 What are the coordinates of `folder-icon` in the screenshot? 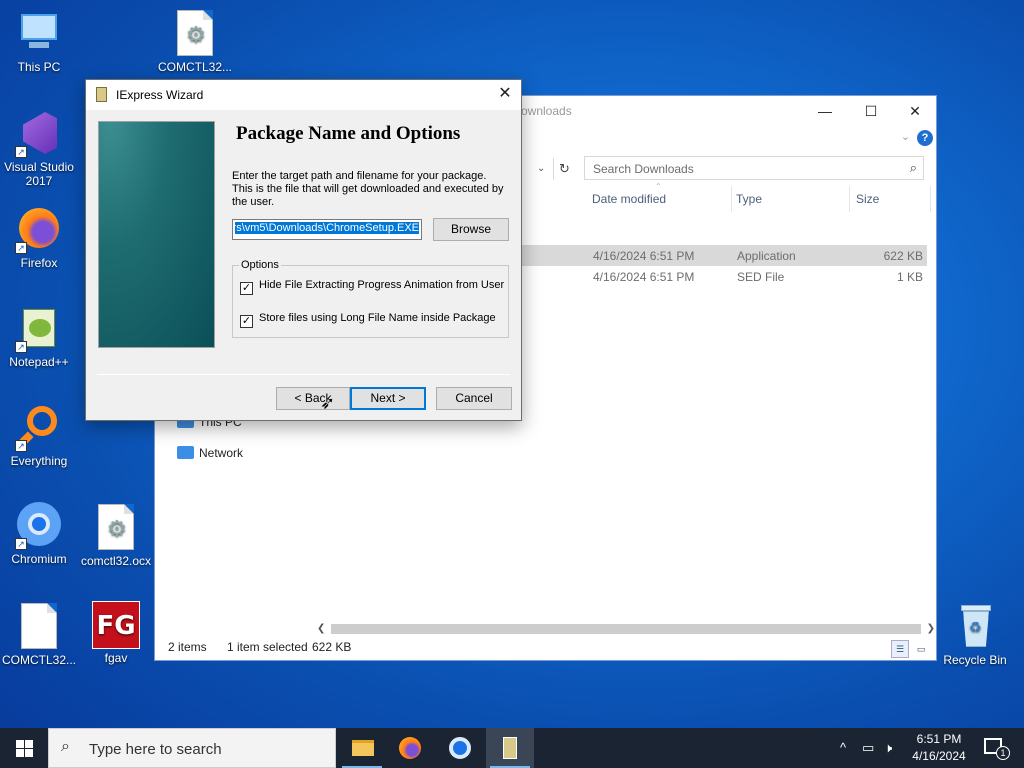 It's located at (363, 748).